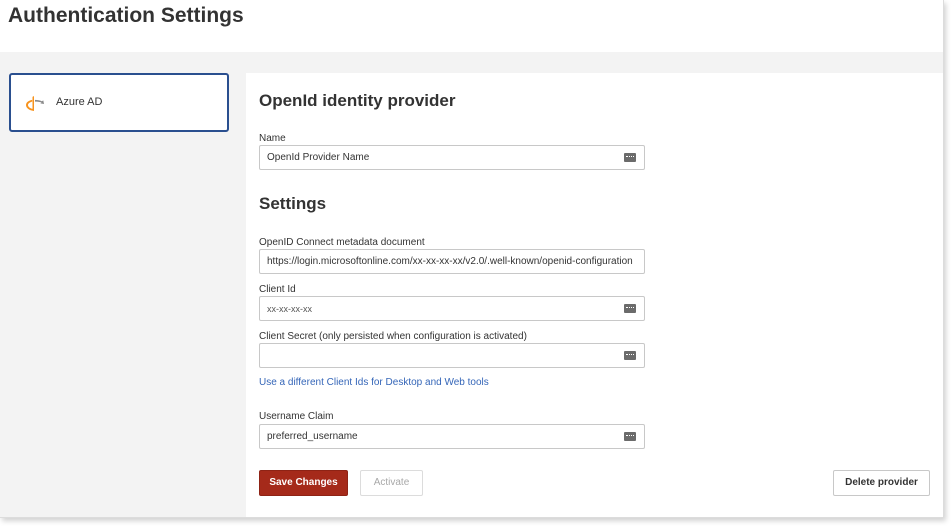 The width and height of the screenshot is (951, 527). Describe the element at coordinates (272, 138) in the screenshot. I see `name-label: Name` at that location.